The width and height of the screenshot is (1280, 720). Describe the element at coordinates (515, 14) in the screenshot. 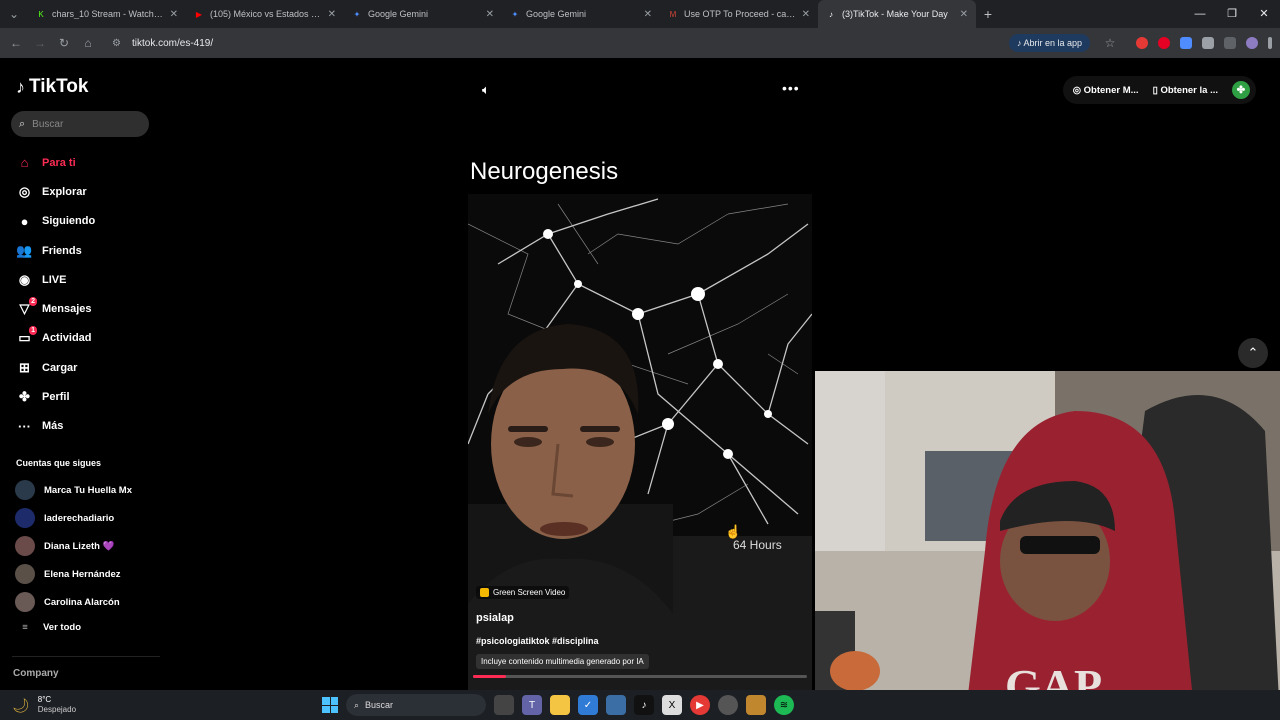

I see `tab-favicon-icon: ✦` at that location.